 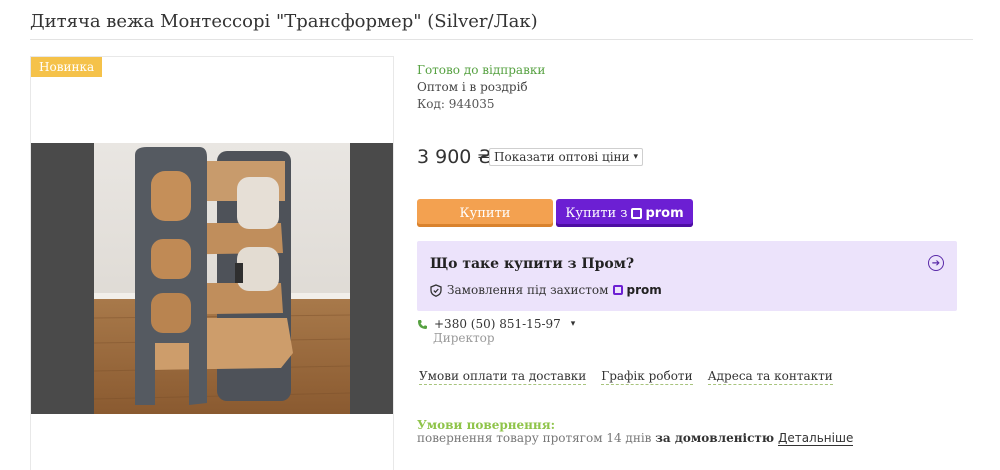 I want to click on wholesale-price-select: Показати оптові ціни ▾, so click(x=566, y=157).